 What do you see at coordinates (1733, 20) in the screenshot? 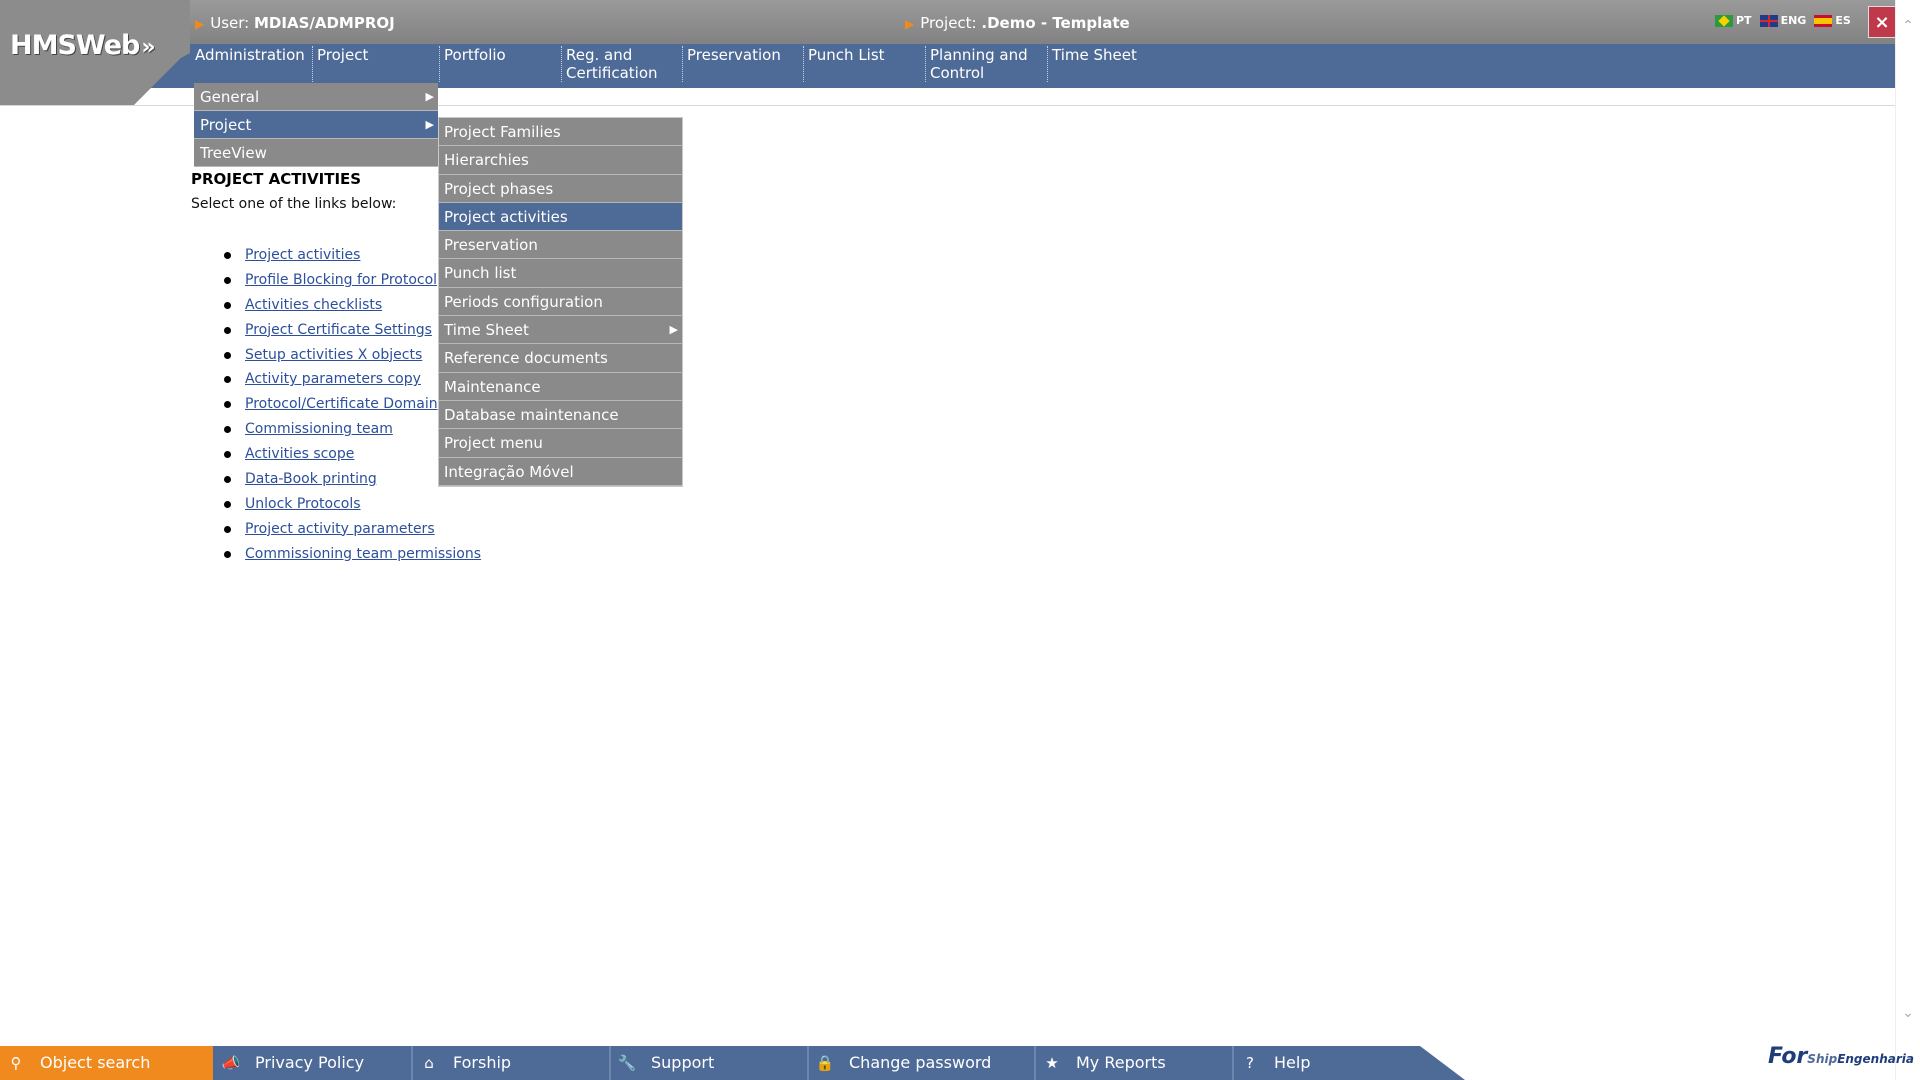
I see `lang-pt: PT` at bounding box center [1733, 20].